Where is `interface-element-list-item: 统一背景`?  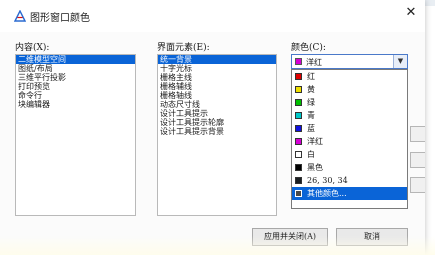
interface-element-list-item: 统一背景 is located at coordinates (217, 59).